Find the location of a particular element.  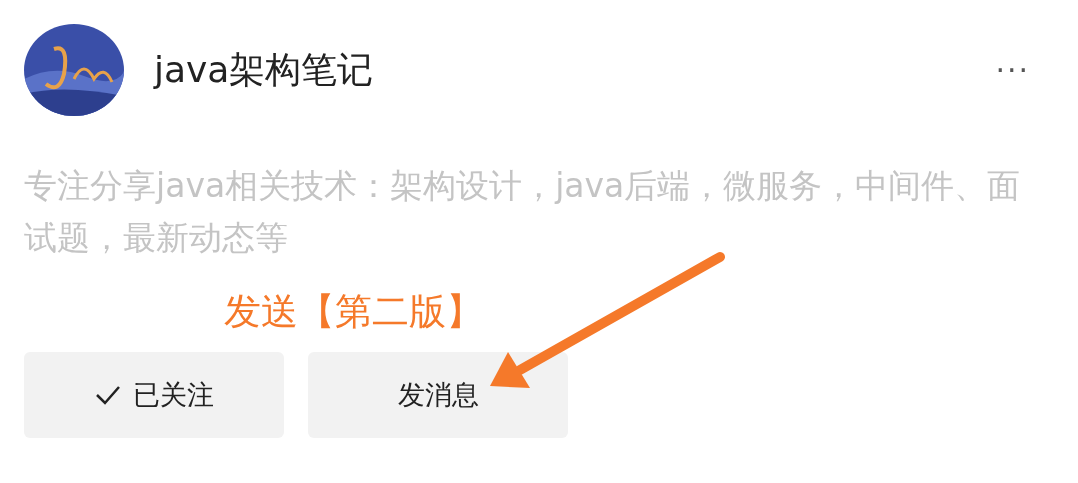

message-button: 发消息 is located at coordinates (438, 395).